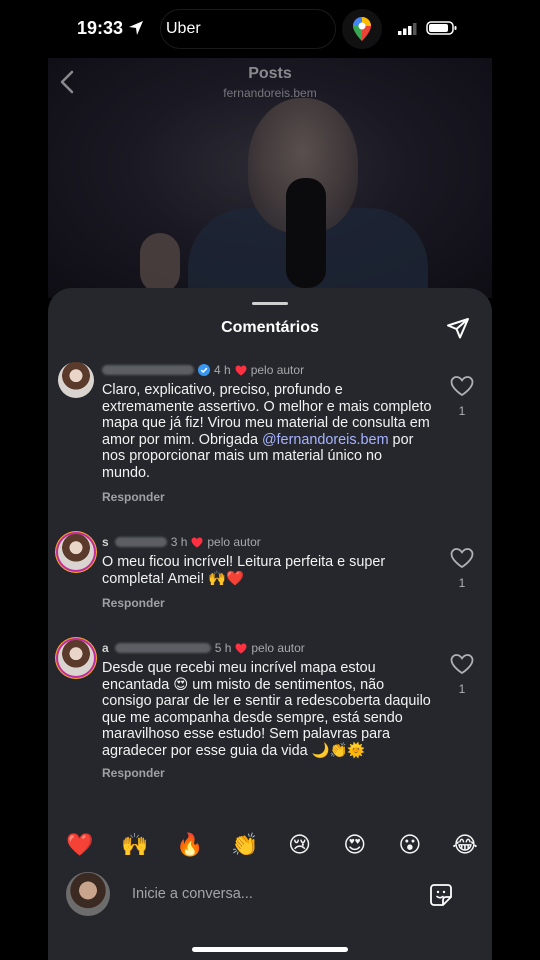 The width and height of the screenshot is (540, 960). What do you see at coordinates (270, 327) in the screenshot?
I see `sheet-title: Comentários` at bounding box center [270, 327].